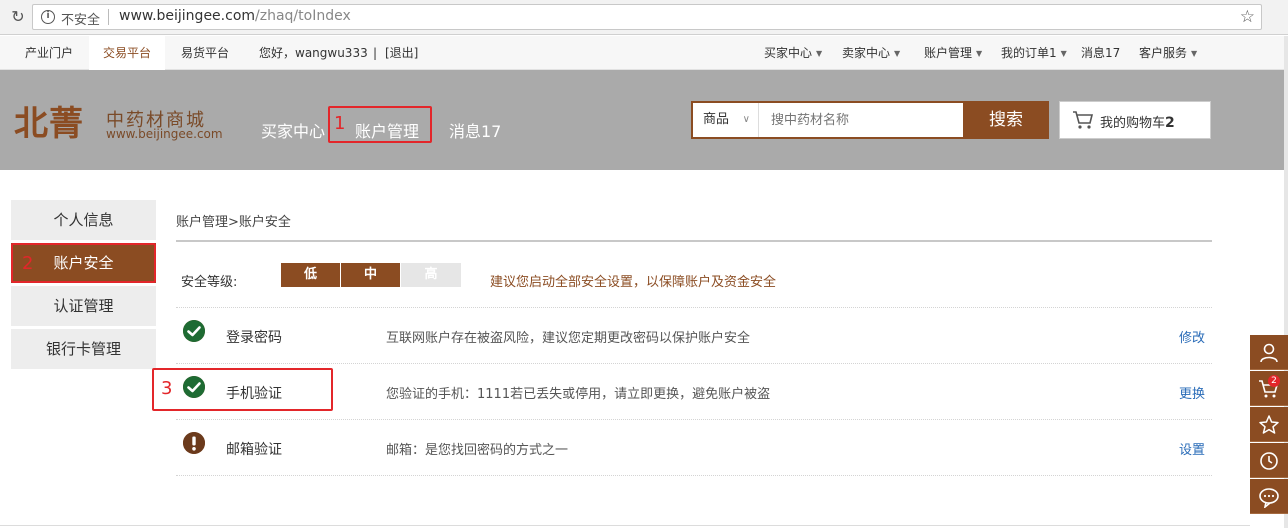 Image resolution: width=1288 pixels, height=528 pixels. Describe the element at coordinates (1083, 120) in the screenshot. I see `shopping-cart-icon` at that location.